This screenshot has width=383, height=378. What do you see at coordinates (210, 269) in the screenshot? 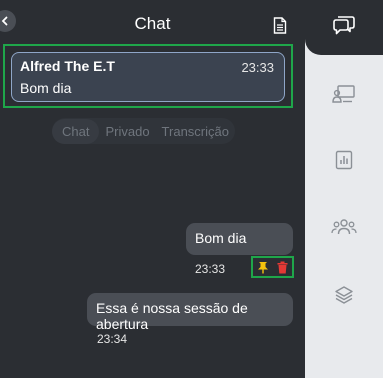
I see `message-time: 23:33` at bounding box center [210, 269].